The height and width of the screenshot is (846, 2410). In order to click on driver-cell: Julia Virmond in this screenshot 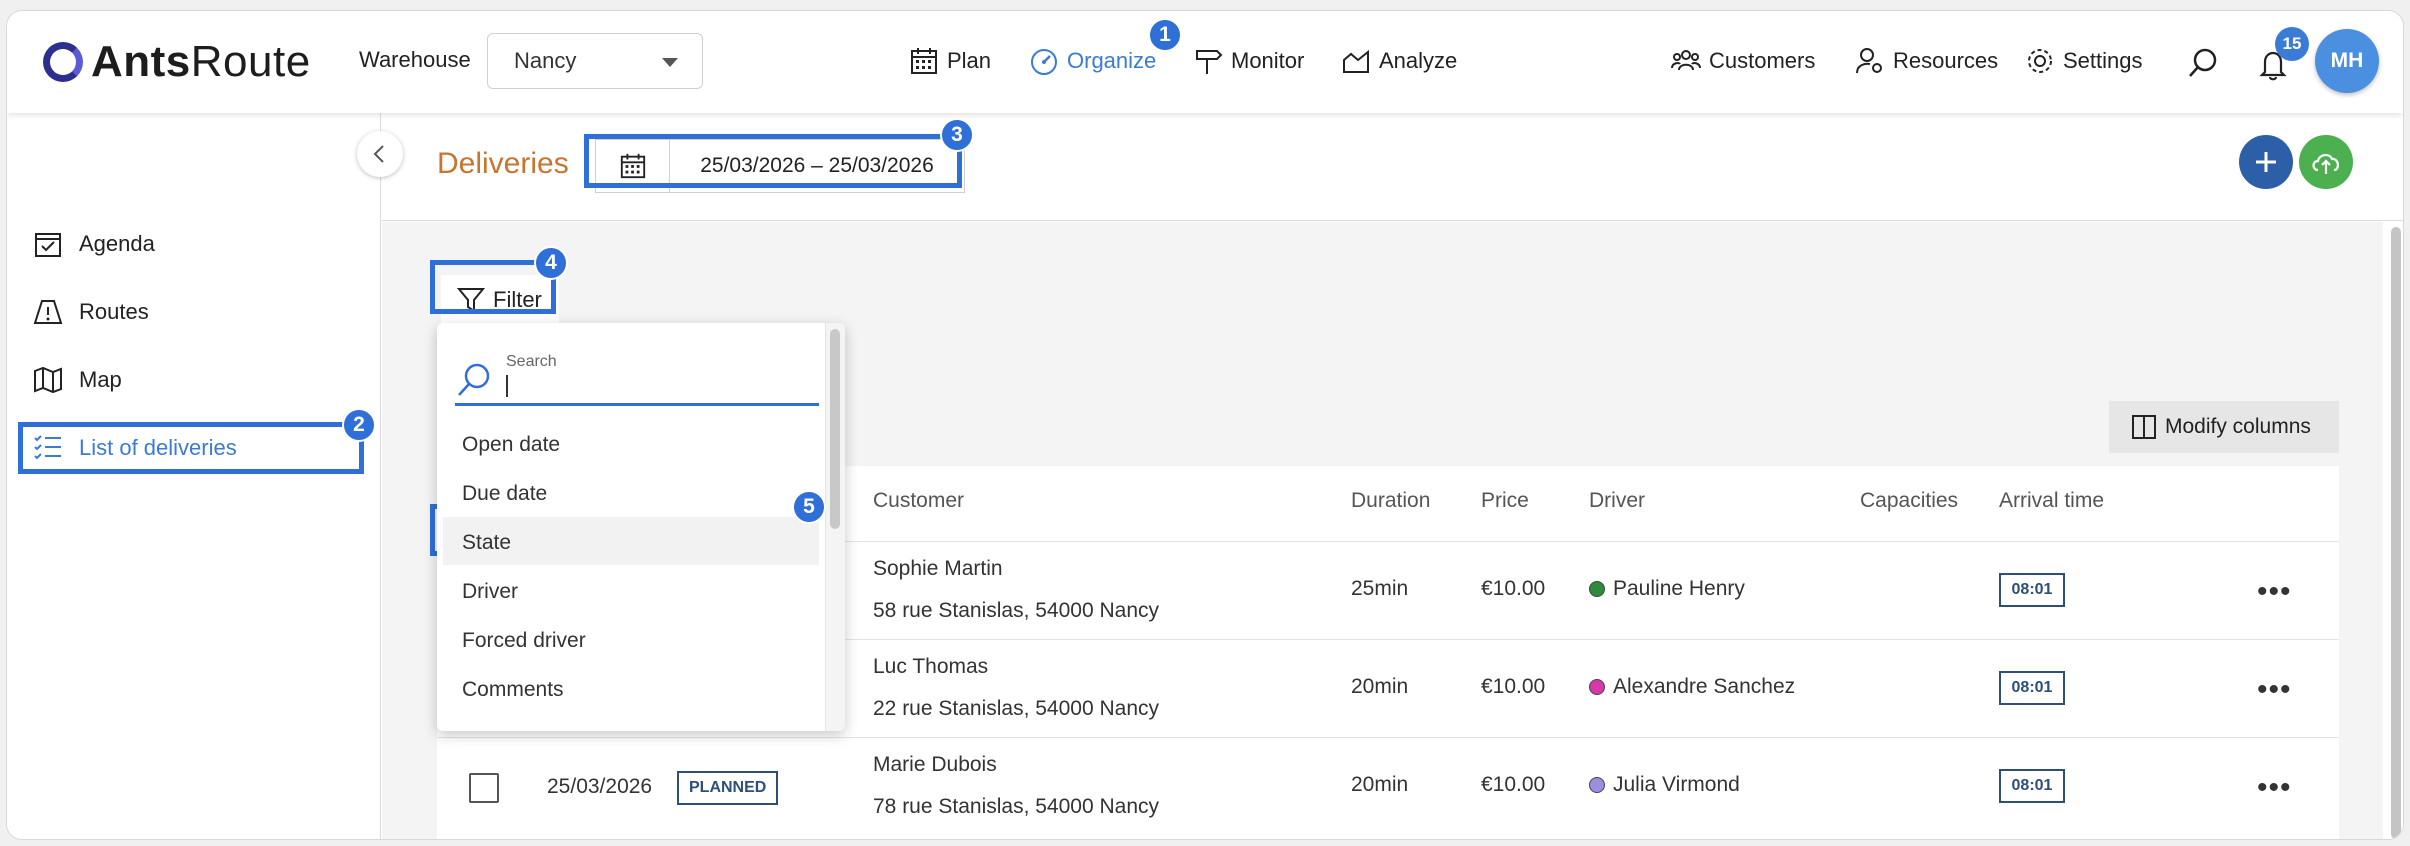, I will do `click(1664, 785)`.